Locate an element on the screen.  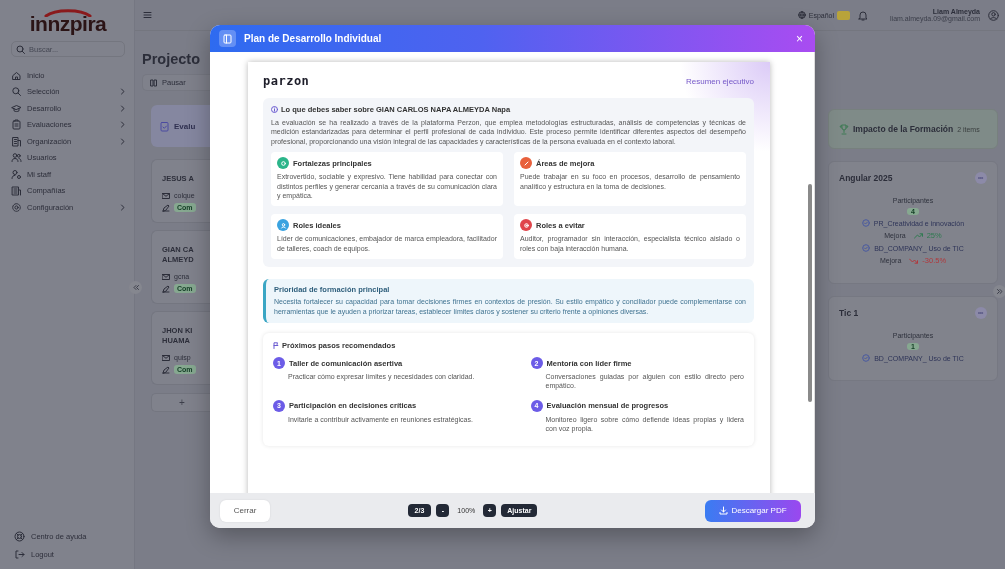
trend-up-icon is located at coordinates (918, 235).